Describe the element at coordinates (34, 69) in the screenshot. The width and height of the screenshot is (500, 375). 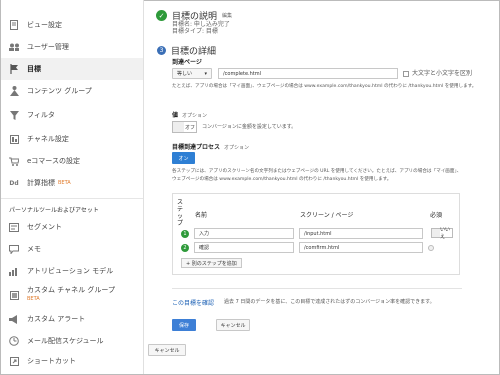
I see `sidebar-item-label: 目標` at that location.